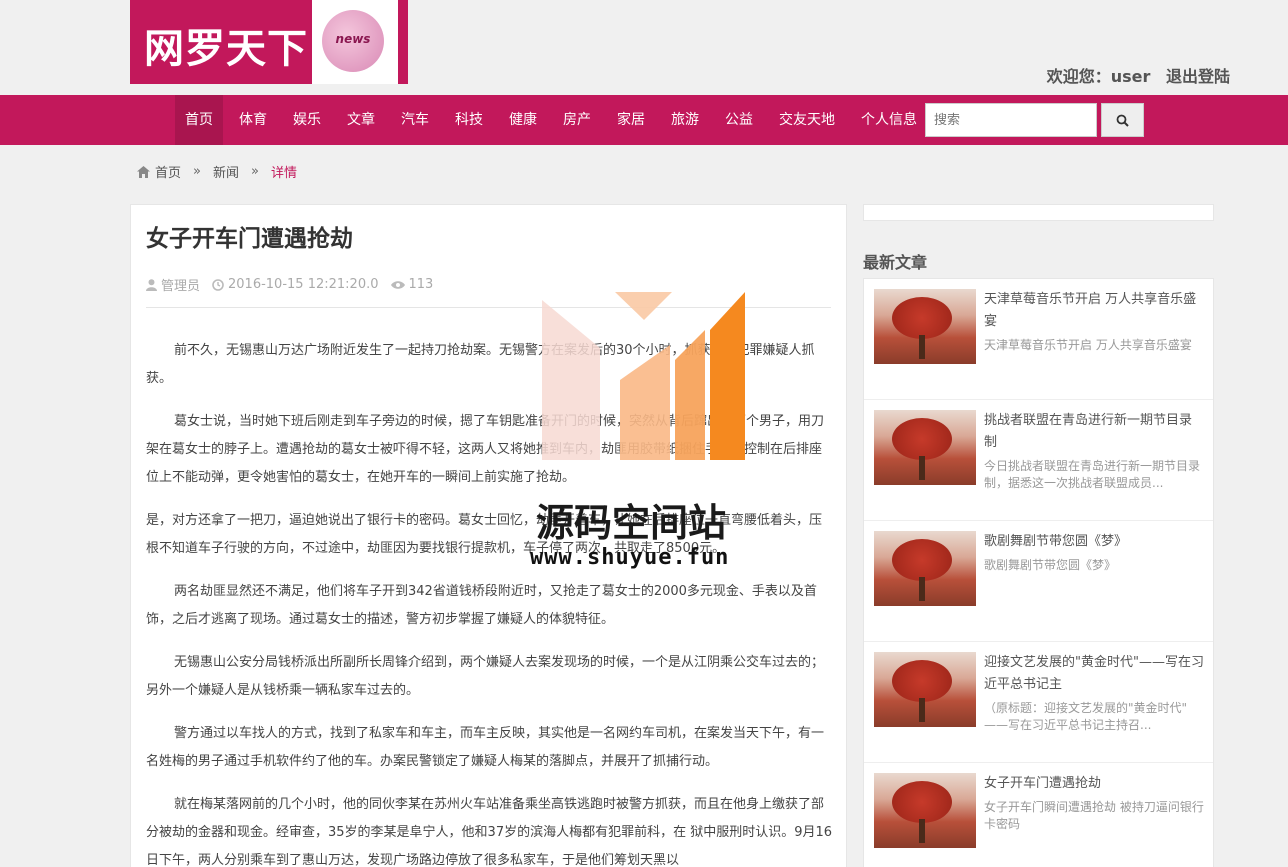 This screenshot has width=1288, height=867. Describe the element at coordinates (1011, 120) in the screenshot. I see `search-input` at that location.